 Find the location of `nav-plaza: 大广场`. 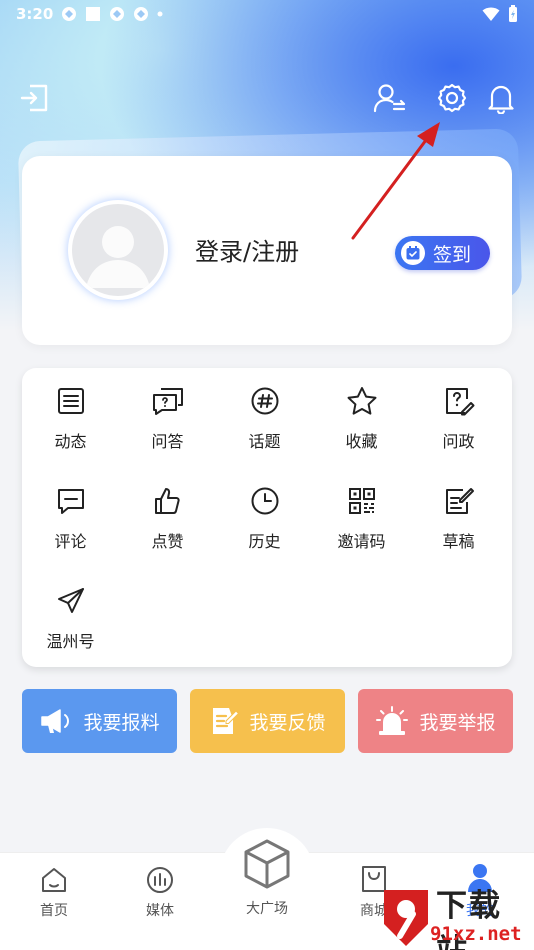

nav-plaza: 大广场 is located at coordinates (267, 878).